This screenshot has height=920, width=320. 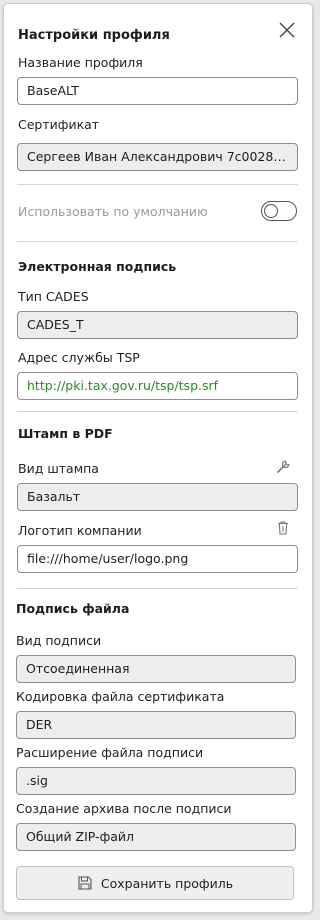 What do you see at coordinates (113, 211) in the screenshot?
I see `default-toggle-label: Использовать по умолчанию` at bounding box center [113, 211].